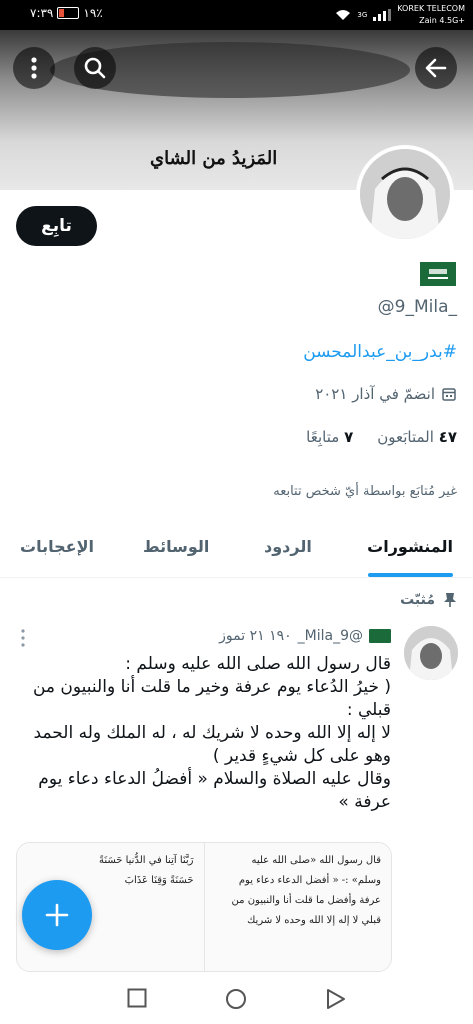  I want to click on tweet-handle: @9_Mila_, so click(330, 636).